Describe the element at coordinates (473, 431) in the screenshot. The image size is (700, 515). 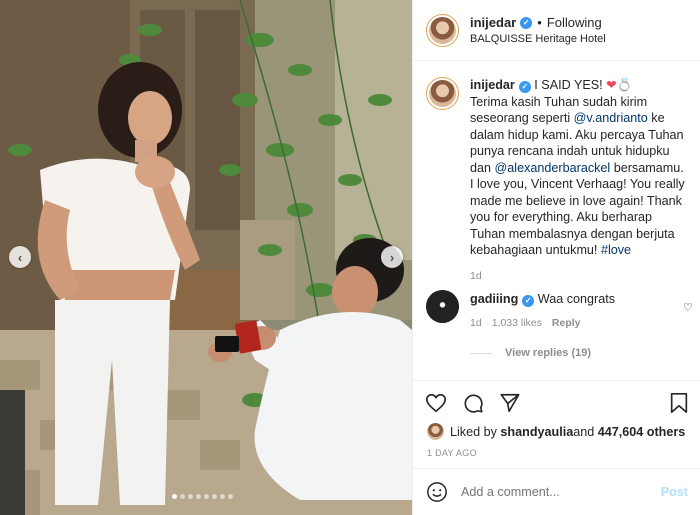
I see `likes-prefix: Liked by` at that location.